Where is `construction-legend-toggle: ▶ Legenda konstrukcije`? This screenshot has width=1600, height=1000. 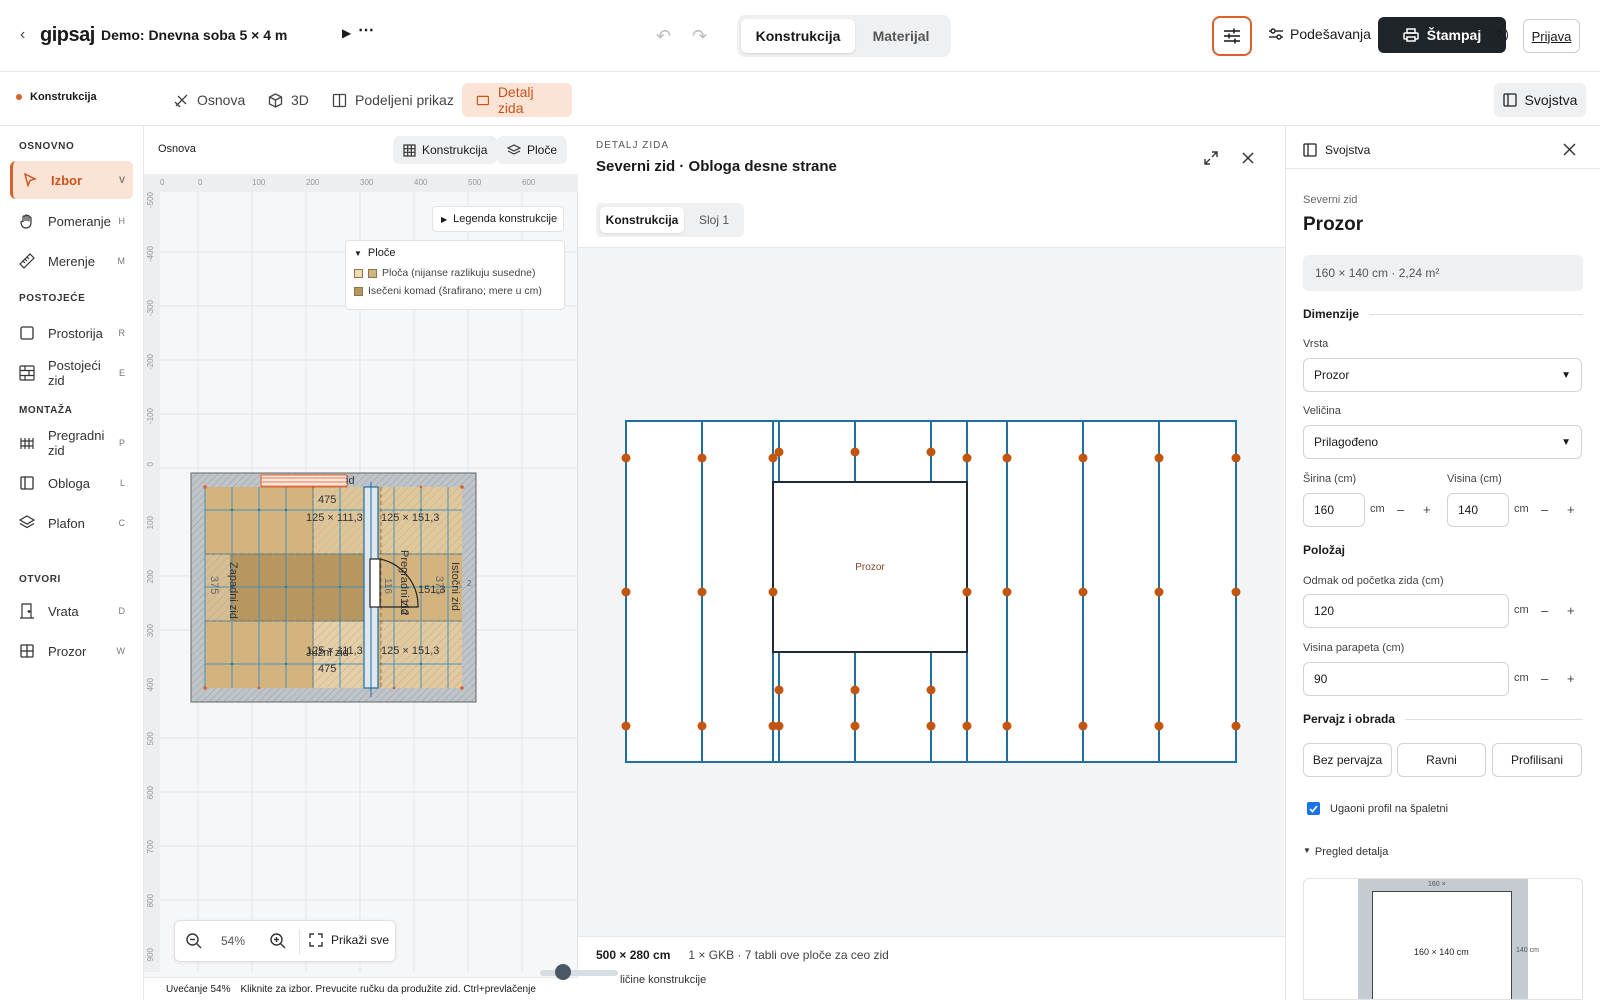
construction-legend-toggle: ▶ Legenda konstrukcije is located at coordinates (498, 219).